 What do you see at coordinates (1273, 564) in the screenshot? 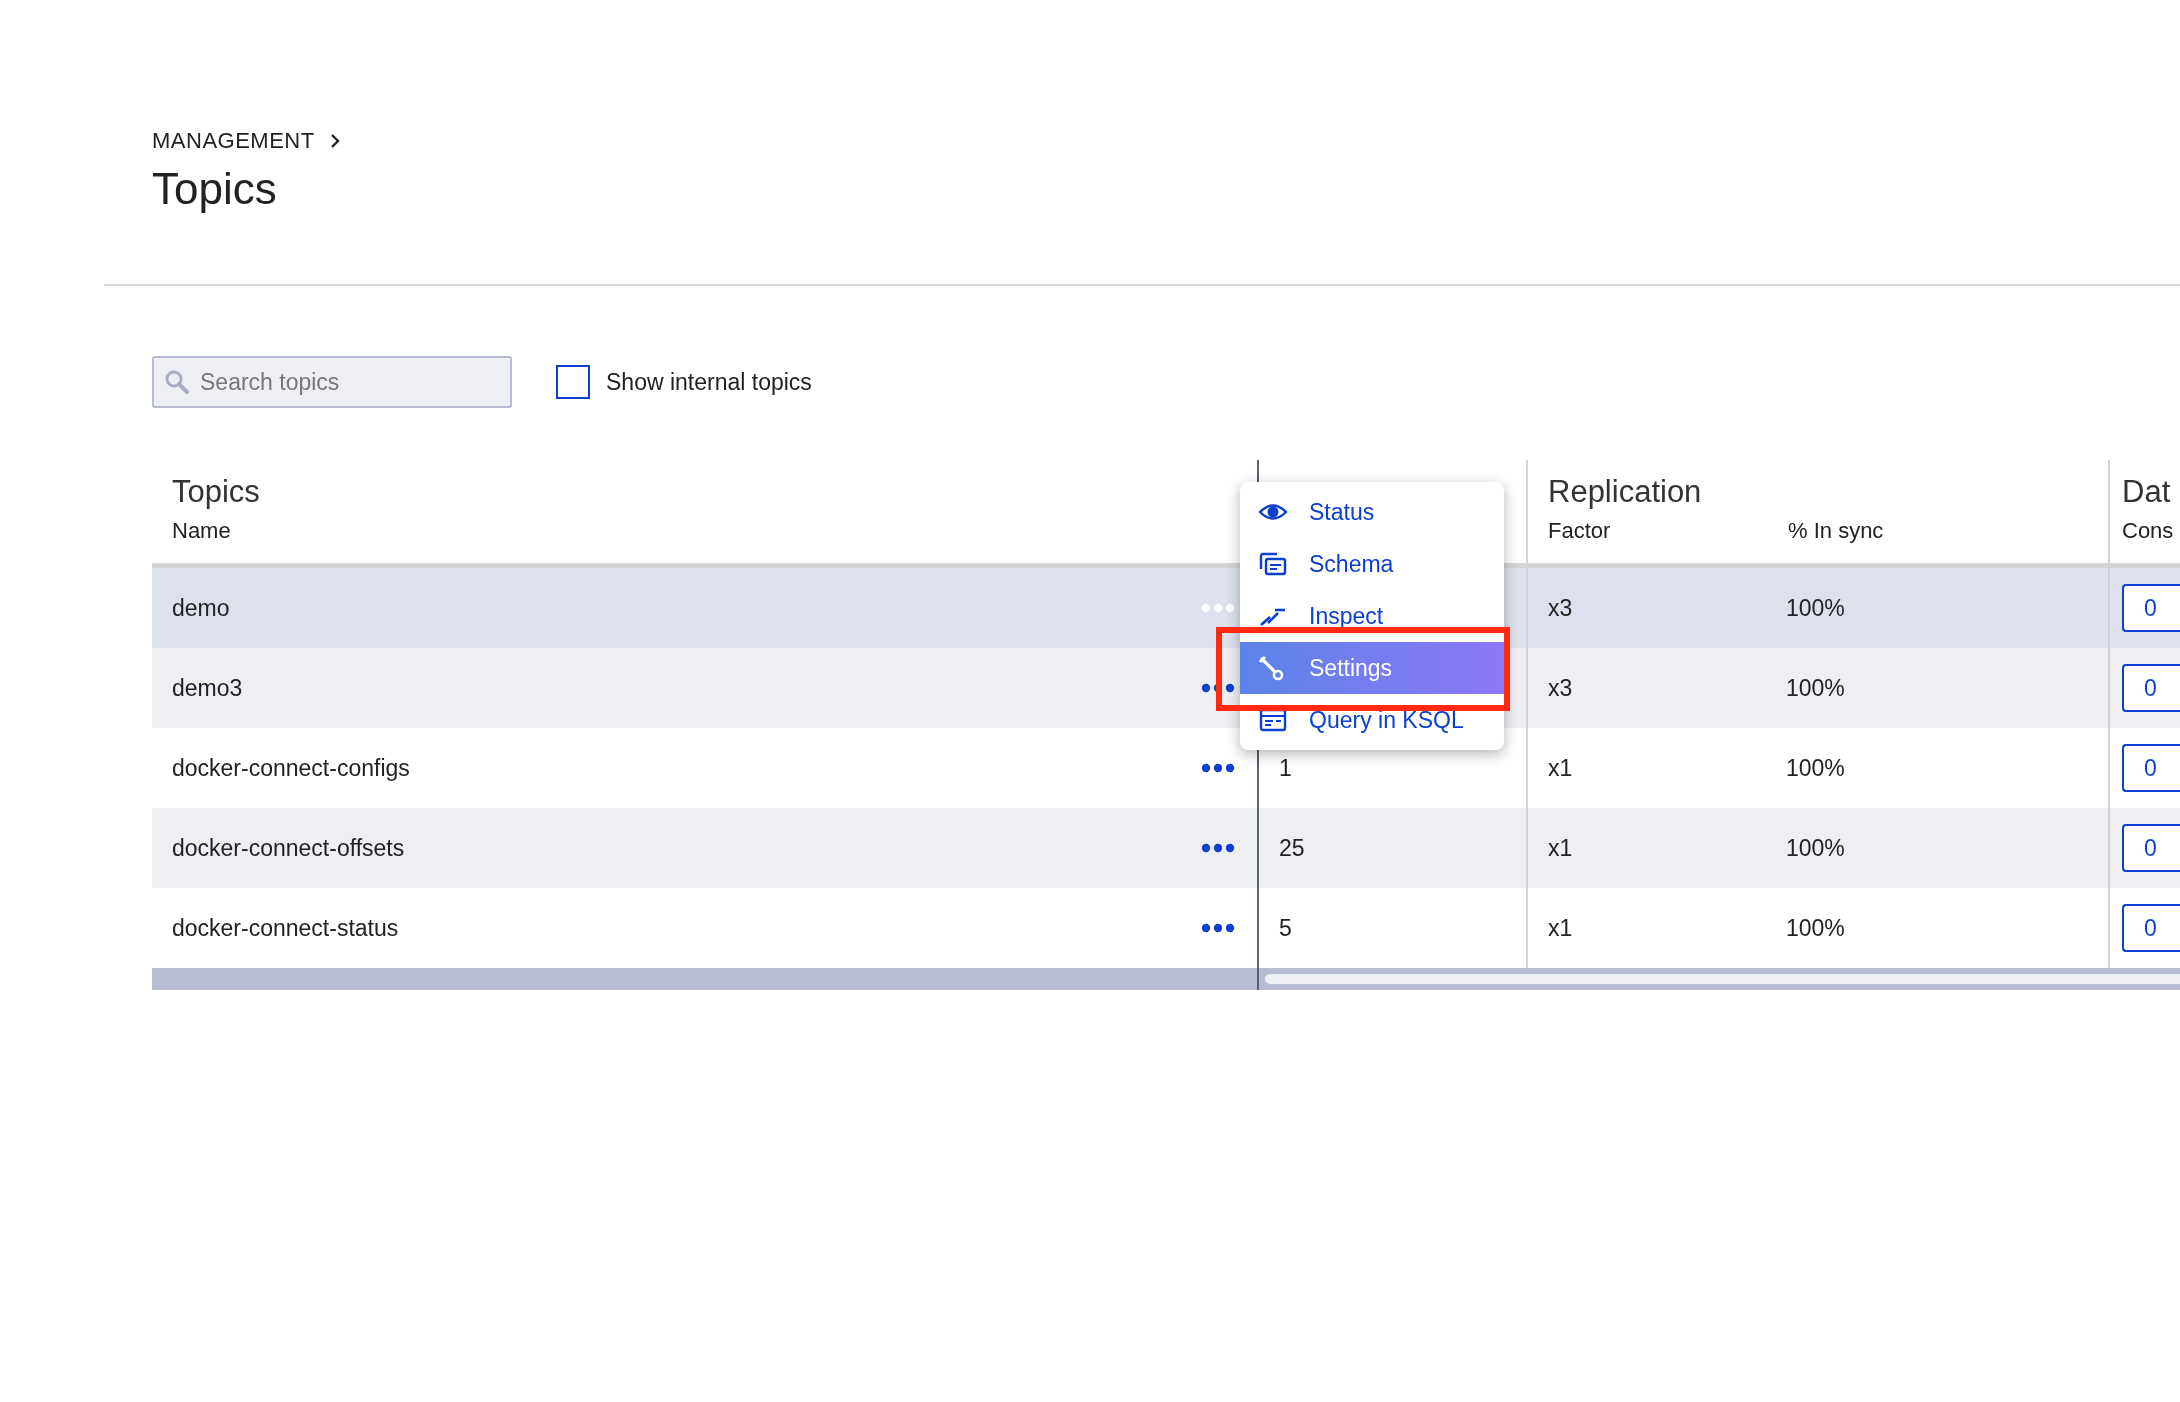
I see `schema-icon` at bounding box center [1273, 564].